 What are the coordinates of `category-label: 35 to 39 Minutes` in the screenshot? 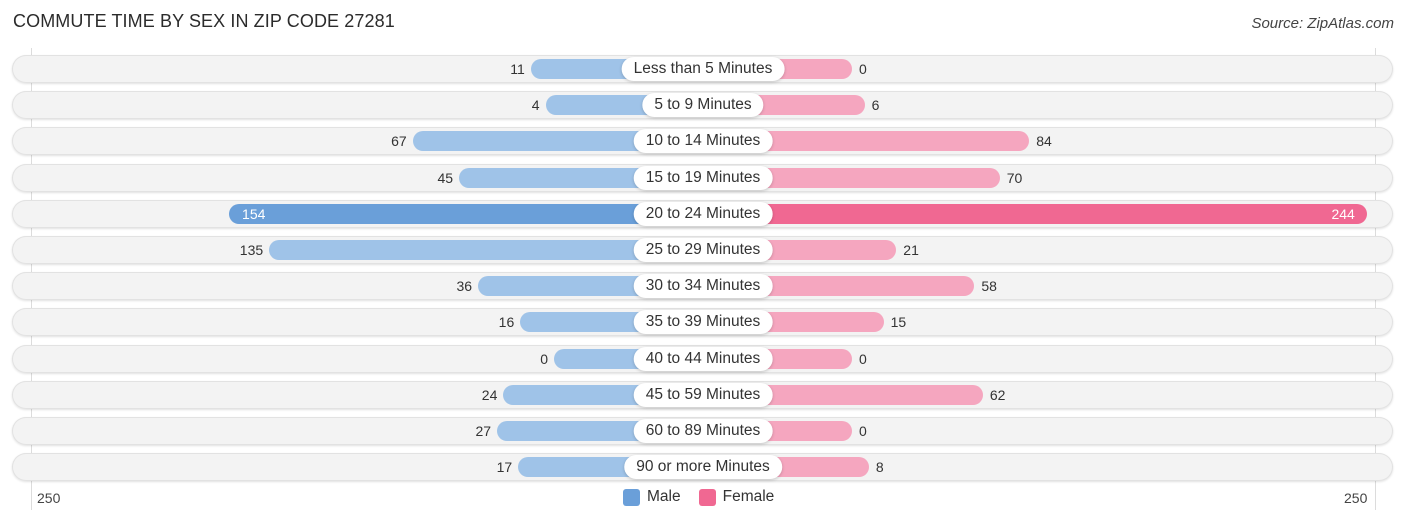 It's located at (703, 322).